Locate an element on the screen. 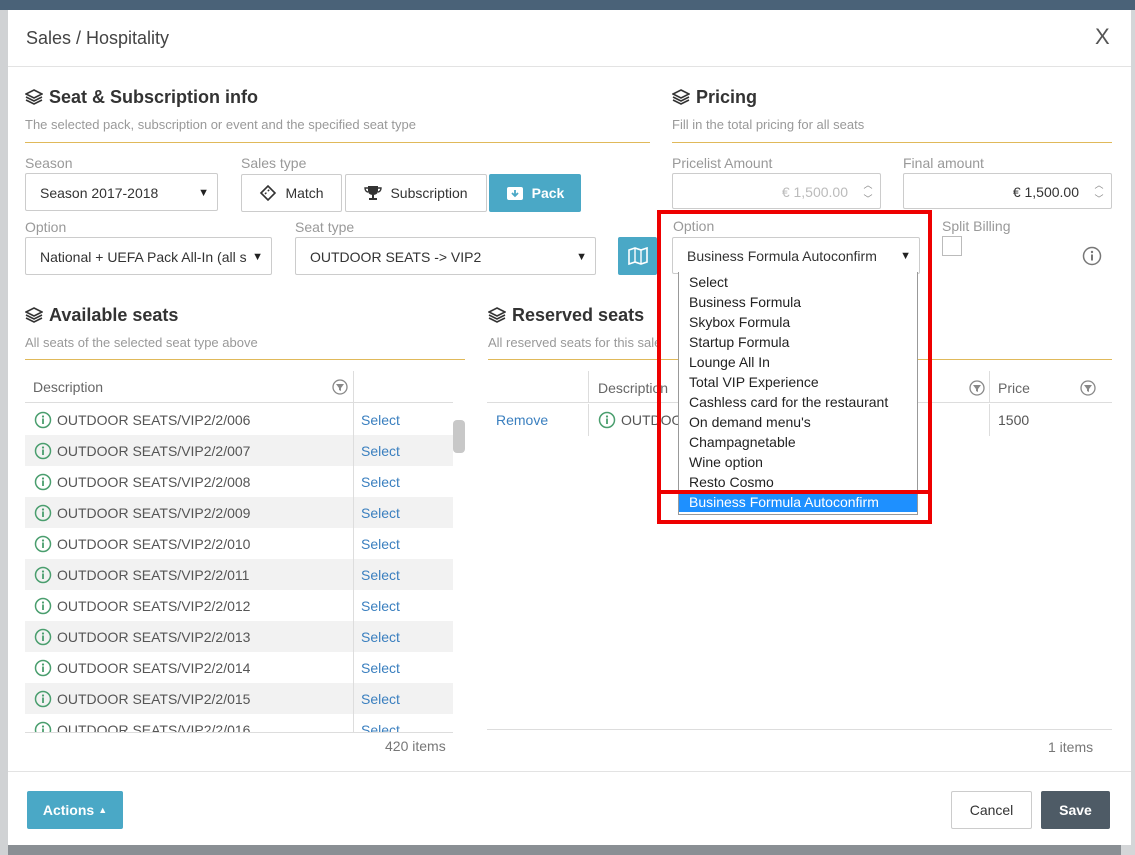  table-row: OUTDOOR SEATS/VIP2/2/007 Select is located at coordinates (239, 450).